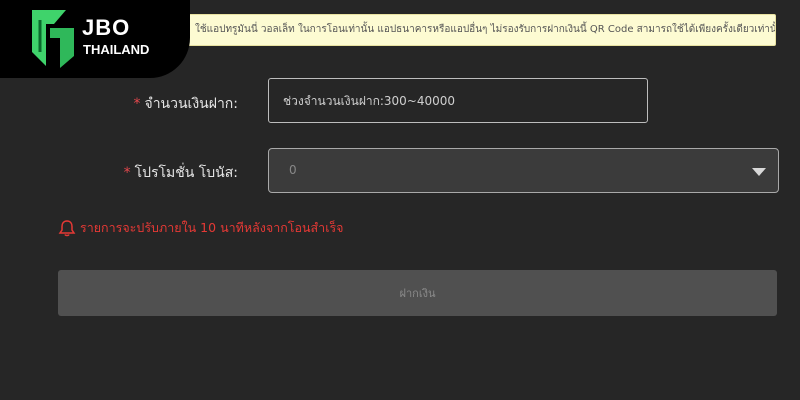  What do you see at coordinates (106, 27) in the screenshot?
I see `brand-name: JBO` at bounding box center [106, 27].